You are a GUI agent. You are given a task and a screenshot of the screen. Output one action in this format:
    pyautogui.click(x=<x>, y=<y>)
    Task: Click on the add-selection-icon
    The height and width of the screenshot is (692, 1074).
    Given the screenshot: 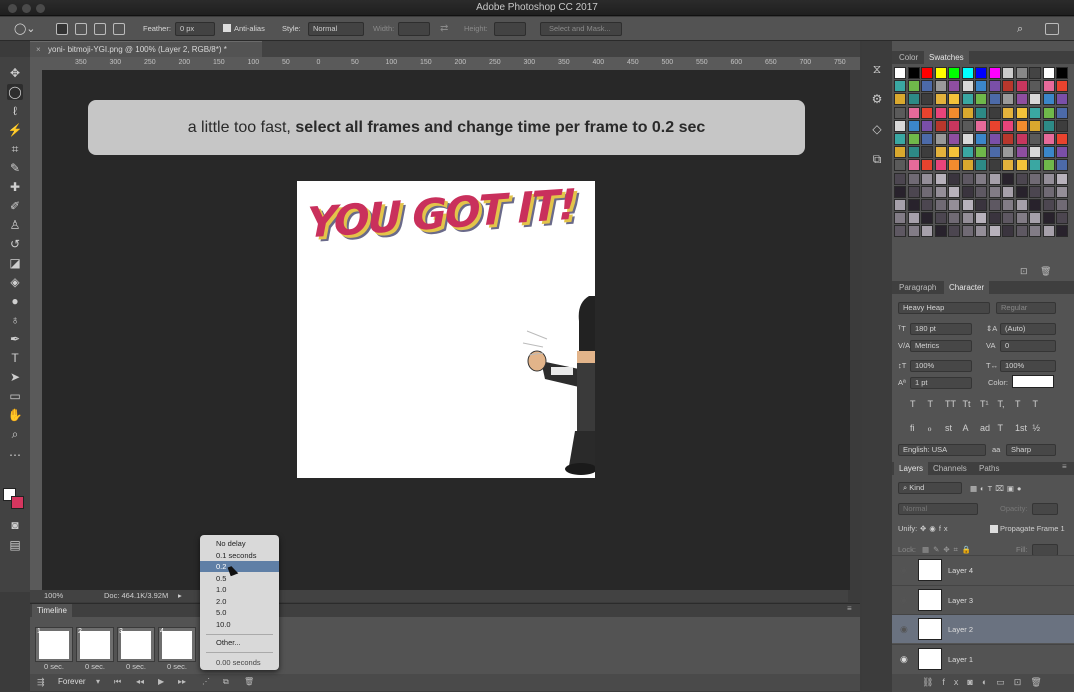 What is the action you would take?
    pyautogui.click(x=81, y=29)
    